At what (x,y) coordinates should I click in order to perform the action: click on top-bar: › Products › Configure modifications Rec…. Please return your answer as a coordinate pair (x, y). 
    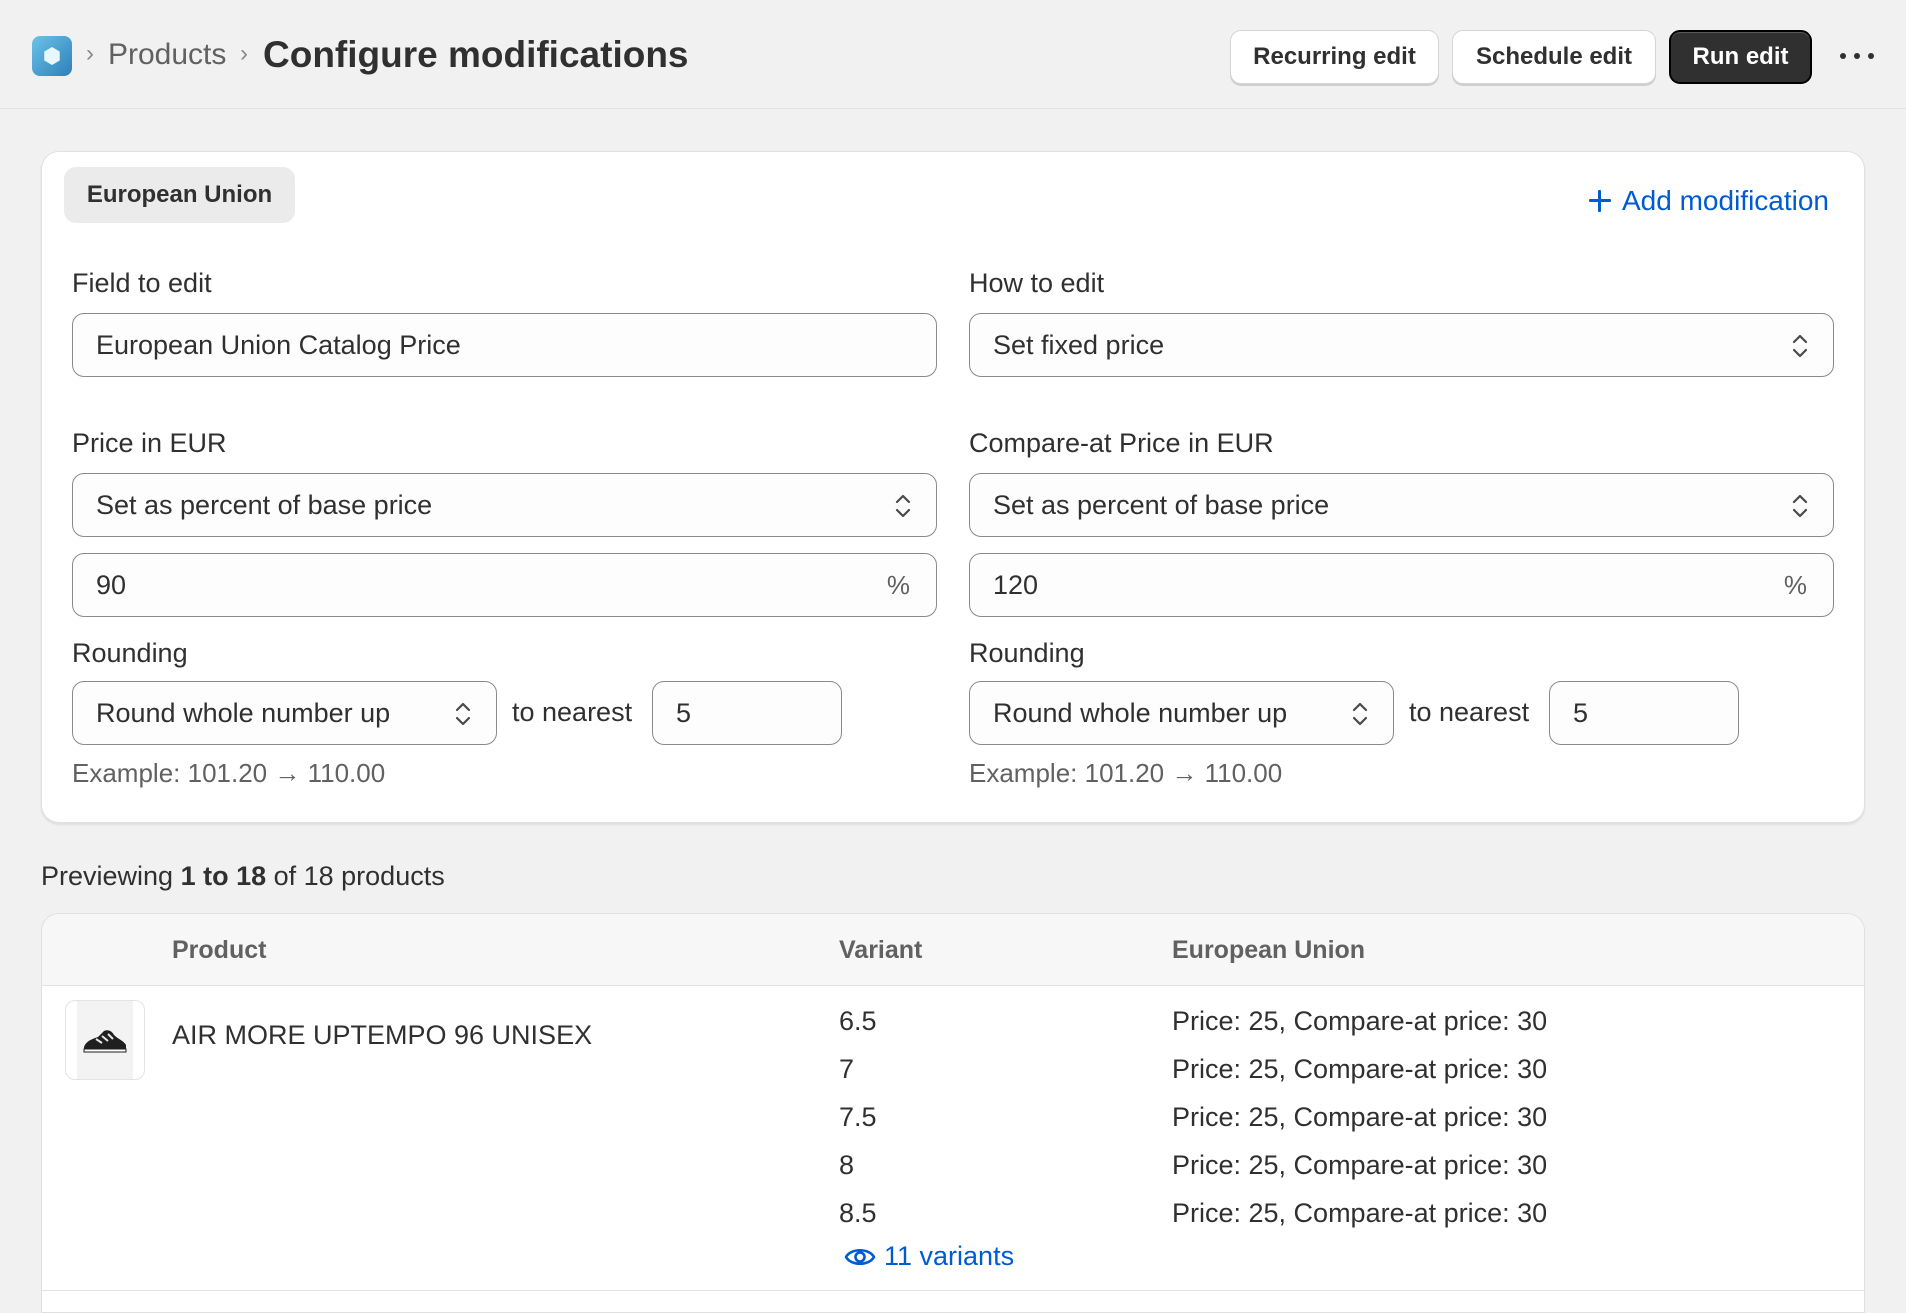
    Looking at the image, I should click on (953, 54).